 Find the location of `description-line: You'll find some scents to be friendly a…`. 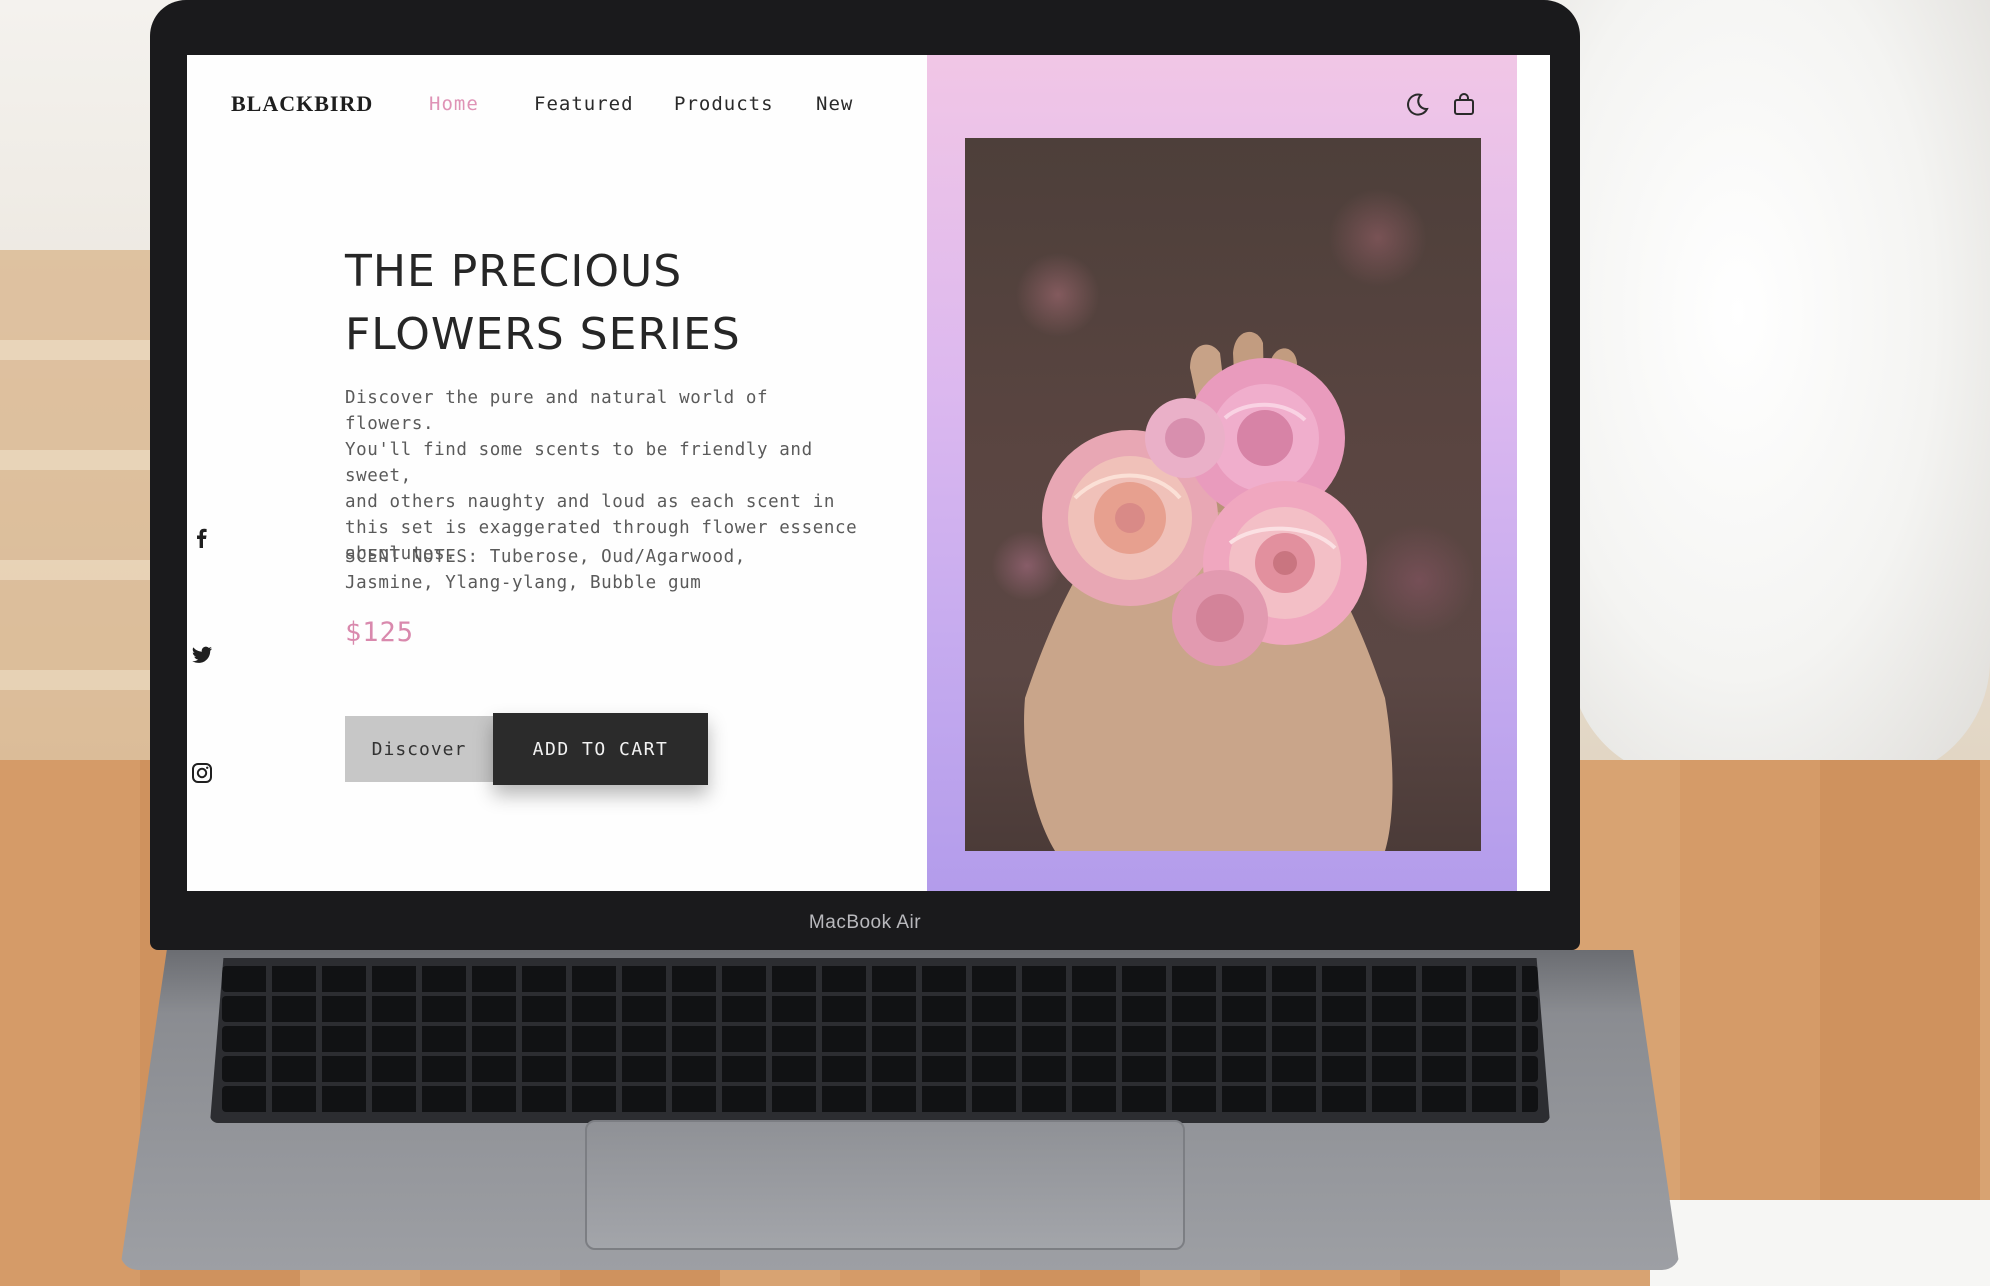

description-line: You'll find some scents to be friendly a… is located at coordinates (579, 463).